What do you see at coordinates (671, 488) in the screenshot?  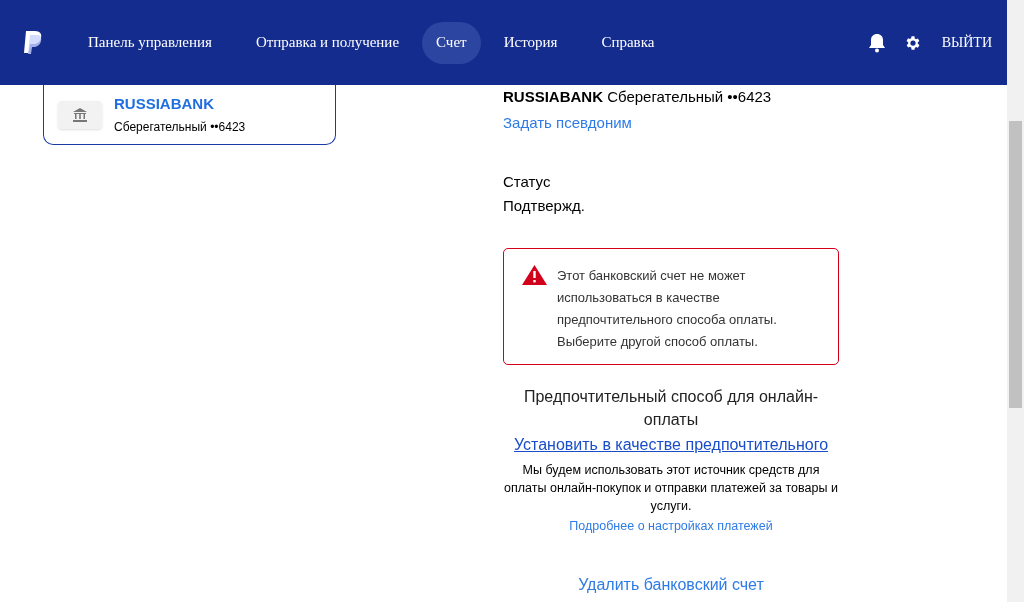 I see `preferred-description: Мы будем использовать этот источник средств для оплаты онлайн-покупок и отправки платежей за товары и услуги.` at bounding box center [671, 488].